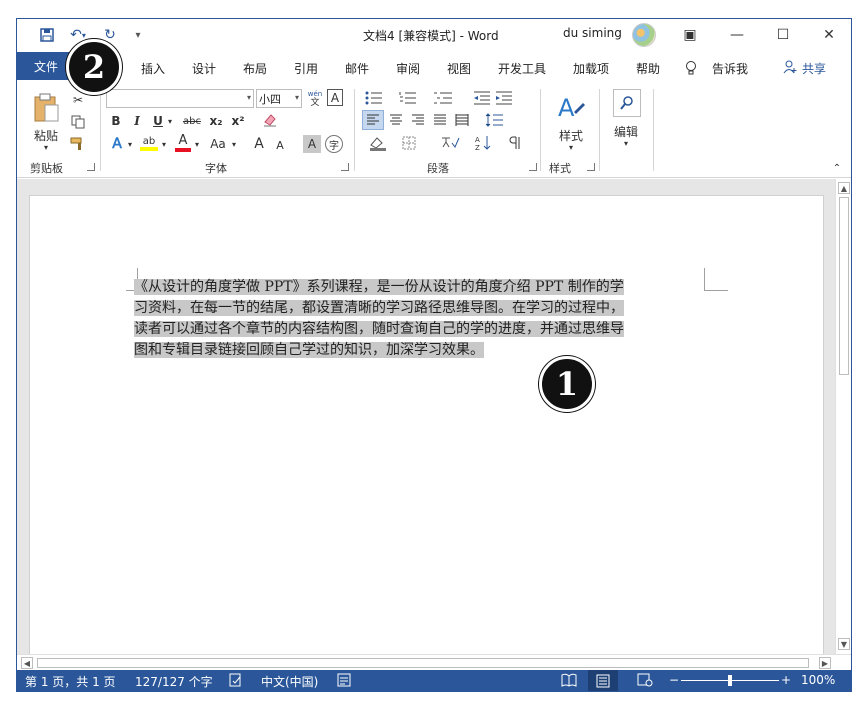 This screenshot has height=707, width=867. What do you see at coordinates (627, 103) in the screenshot?
I see `find-icon` at bounding box center [627, 103].